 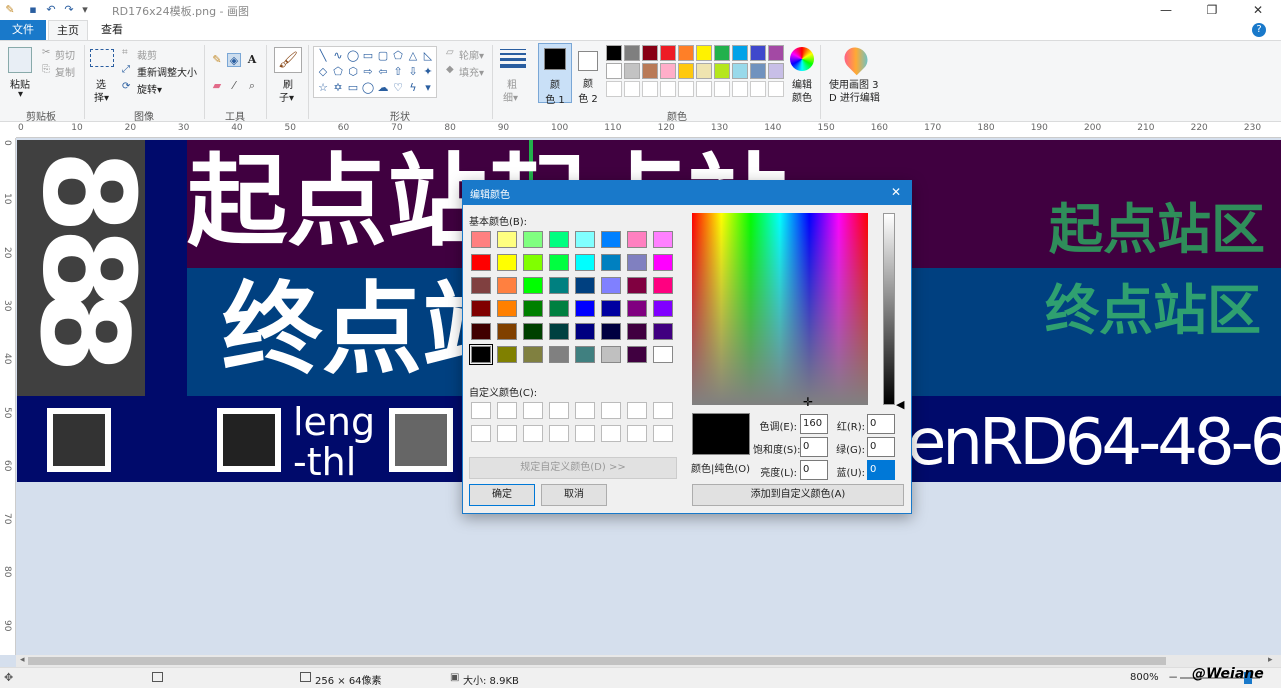 I want to click on rotate-button: 旋转▾, so click(x=149, y=88).